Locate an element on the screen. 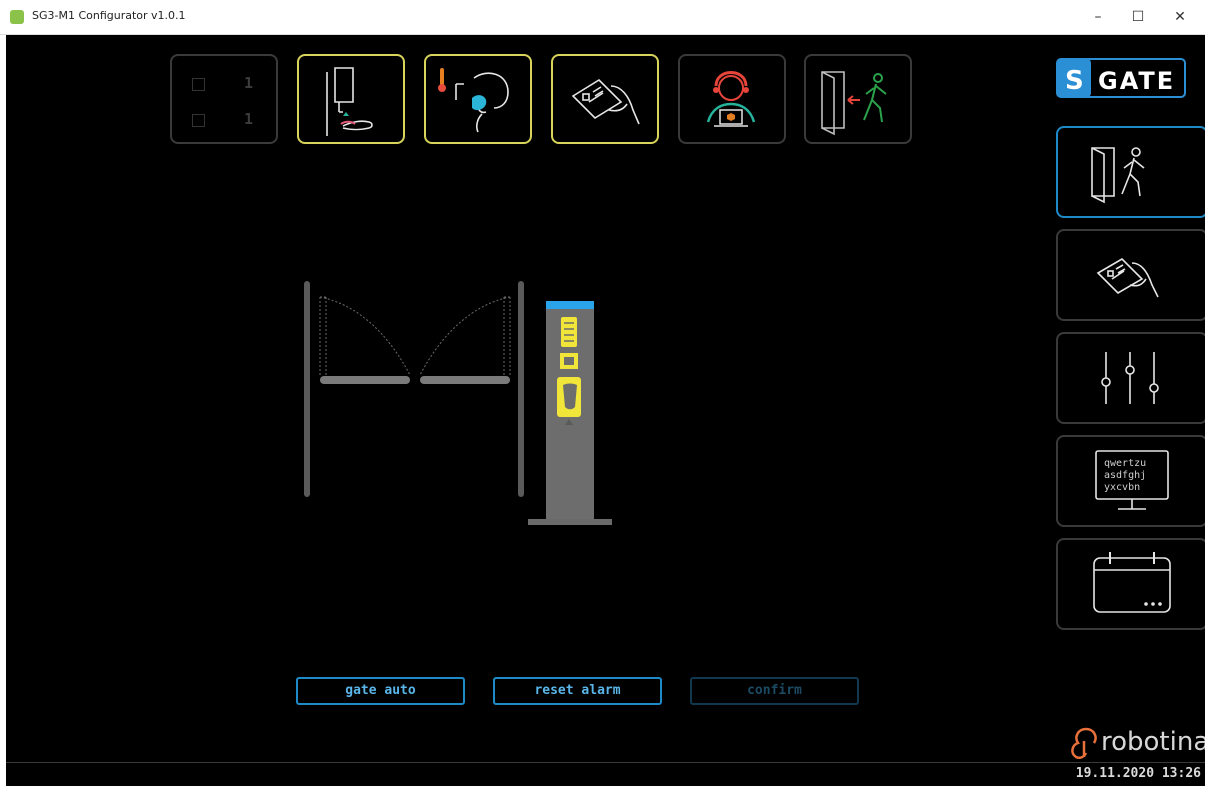  app-icon is located at coordinates (17, 17).